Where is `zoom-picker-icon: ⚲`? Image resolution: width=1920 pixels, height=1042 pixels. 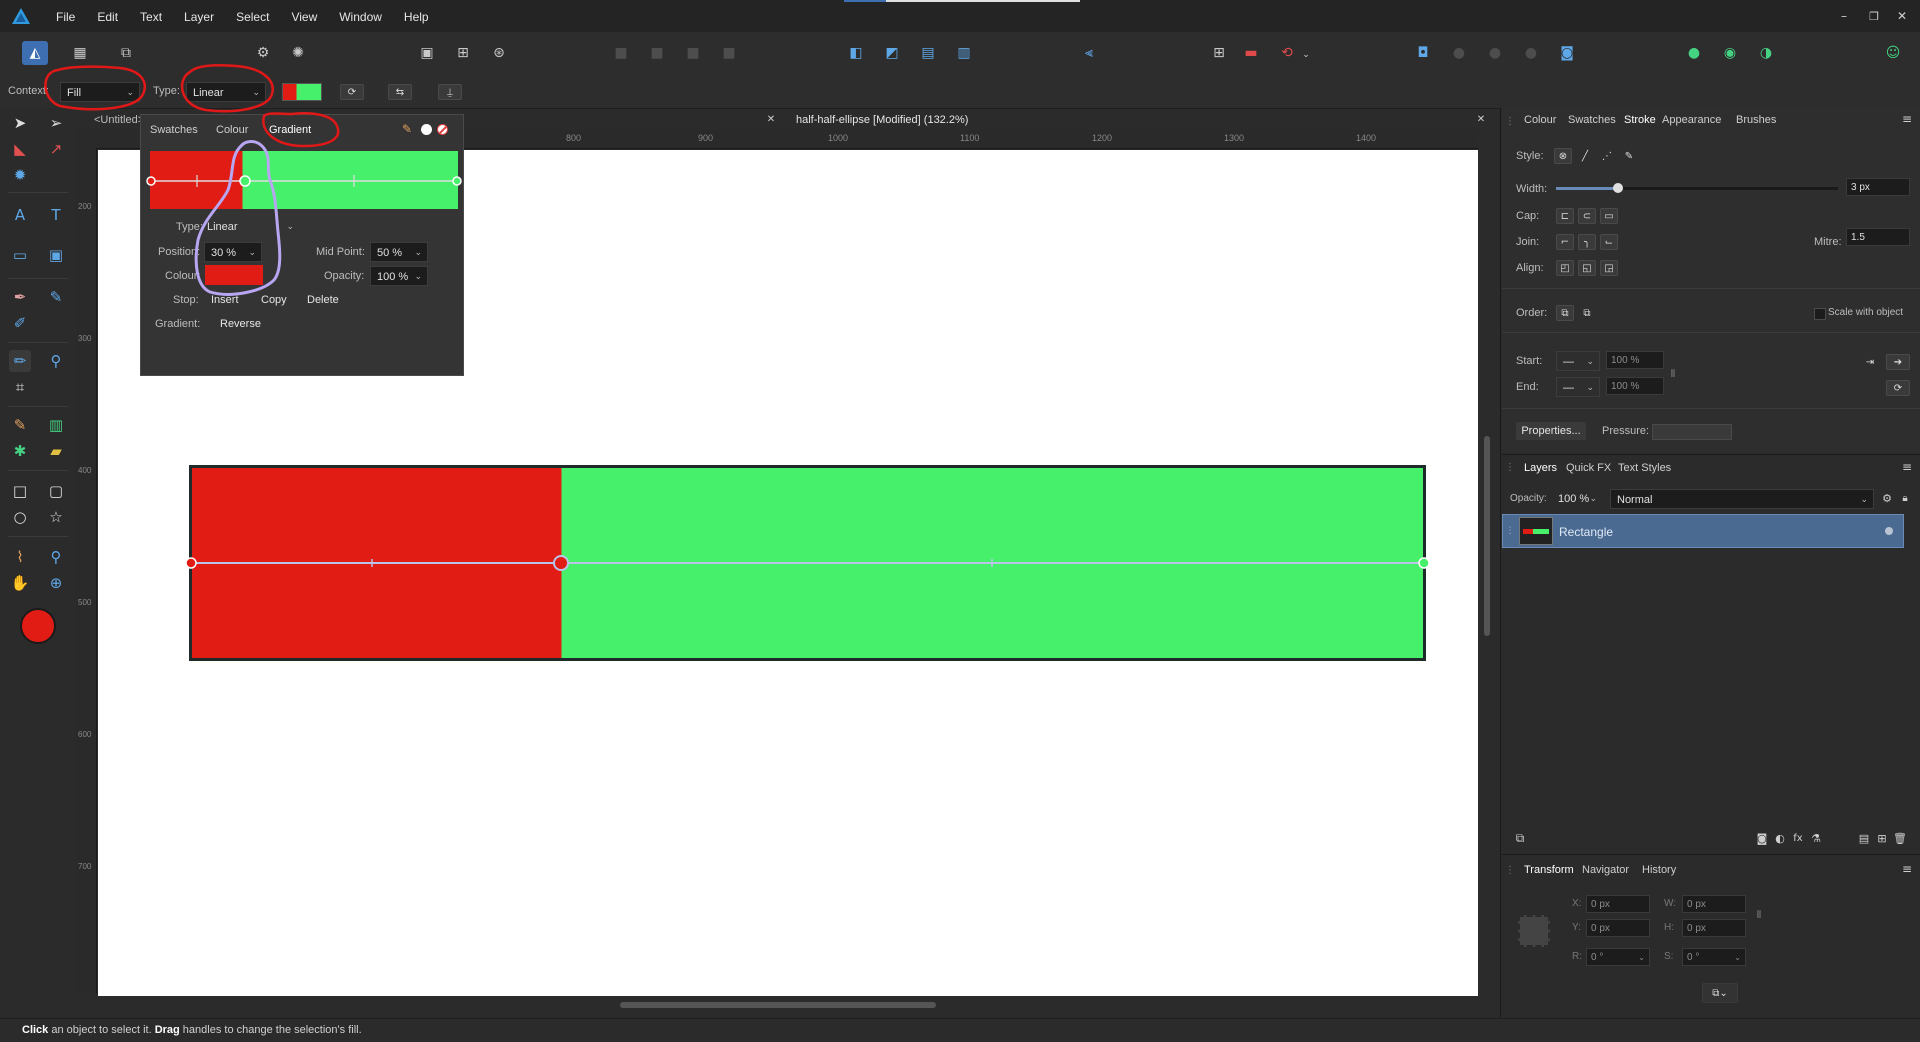 zoom-picker-icon: ⚲ is located at coordinates (56, 557).